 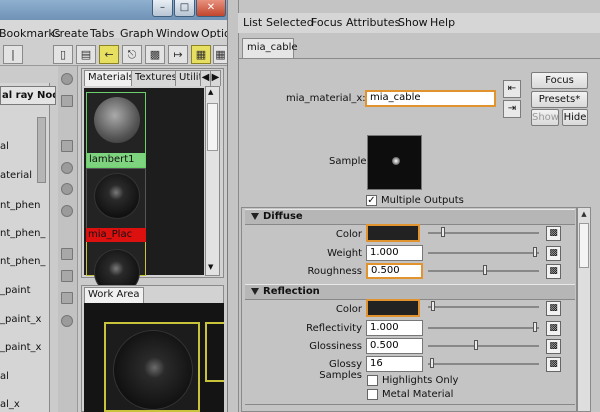 I want to click on close-button: ✕, so click(x=211, y=8).